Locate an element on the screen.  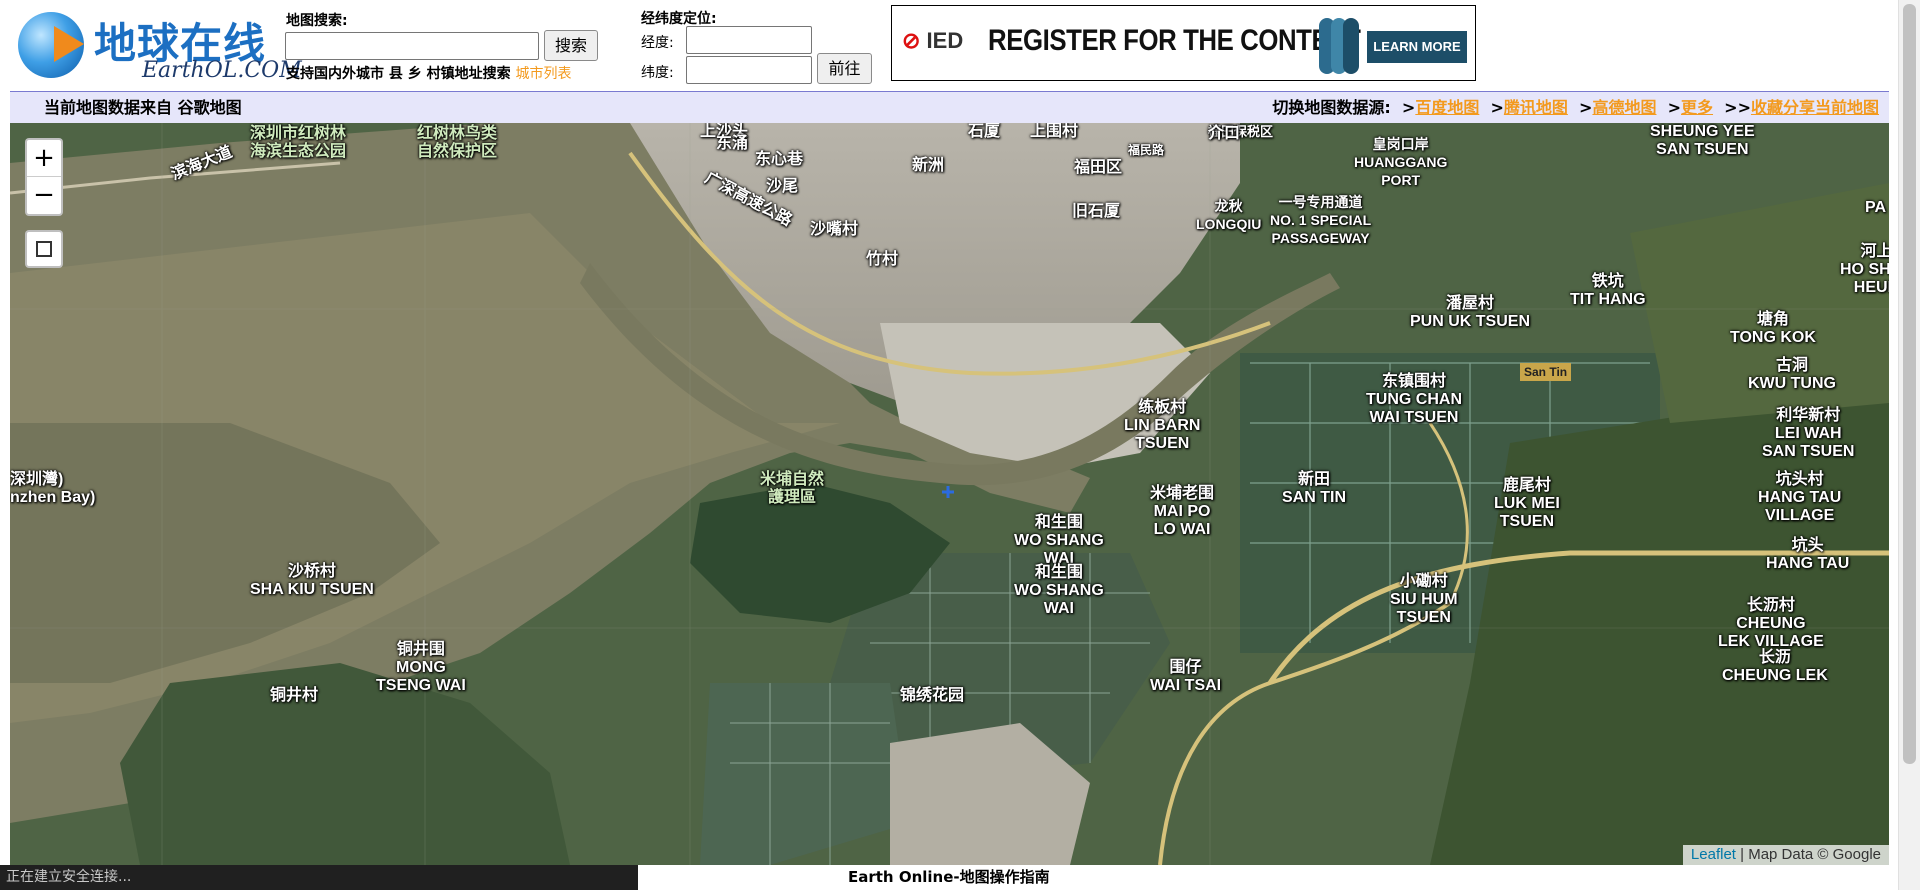
map-label: 练板村 LIN BARN TSUEN is located at coordinates (1162, 425).